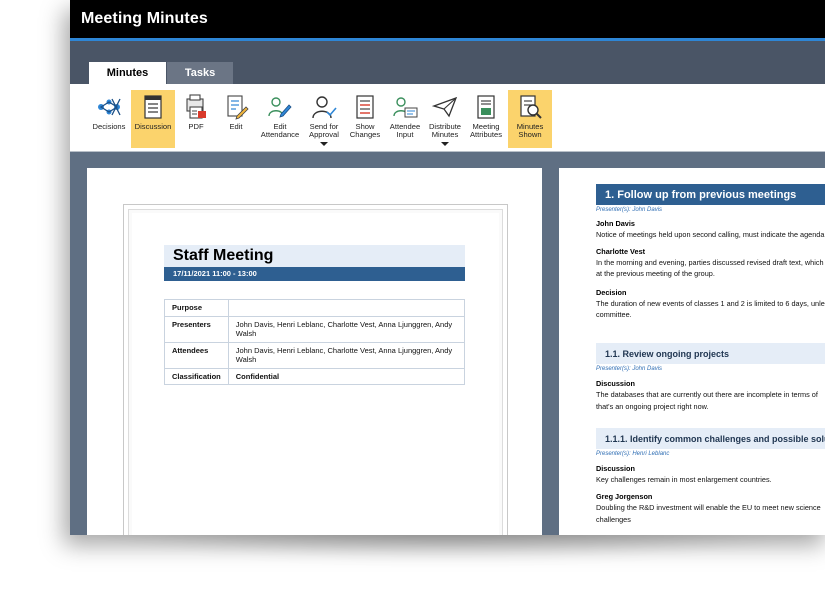  What do you see at coordinates (109, 119) in the screenshot?
I see `decisions-button: Decisions` at bounding box center [109, 119].